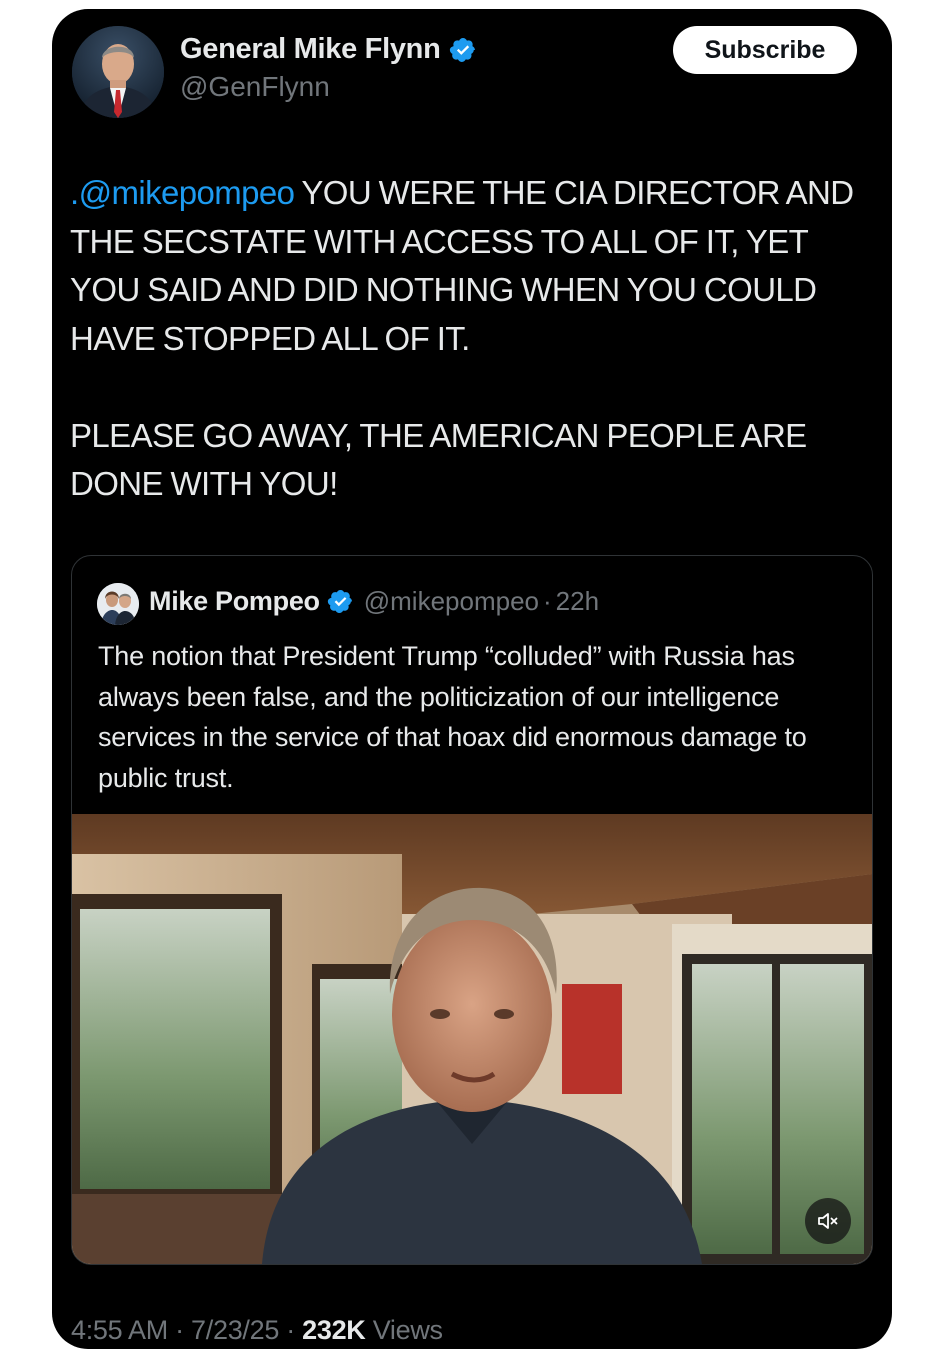 The width and height of the screenshot is (943, 1364). What do you see at coordinates (234, 601) in the screenshot?
I see `quoted-author-name: Mike Pompeo` at bounding box center [234, 601].